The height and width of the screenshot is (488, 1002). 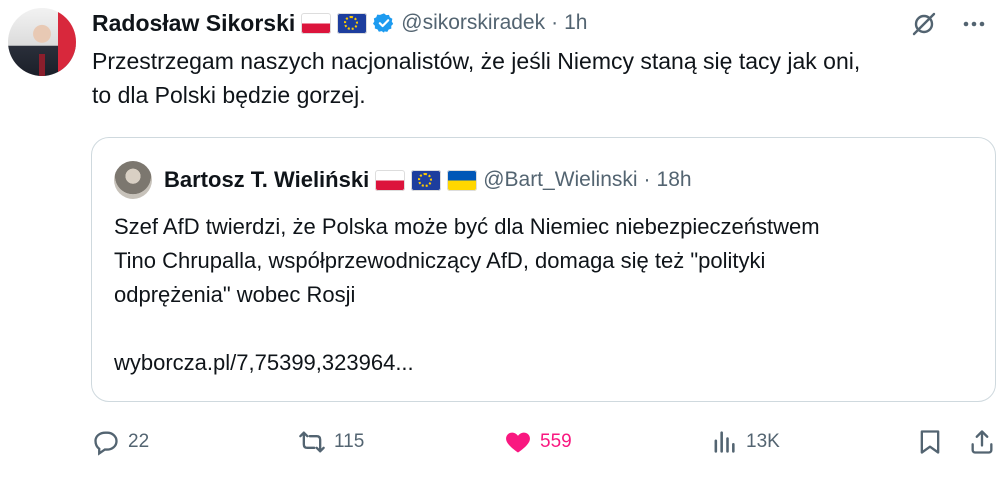 I want to click on tweet-text-line: to dla Polski będzie gorzej., so click(x=229, y=95).